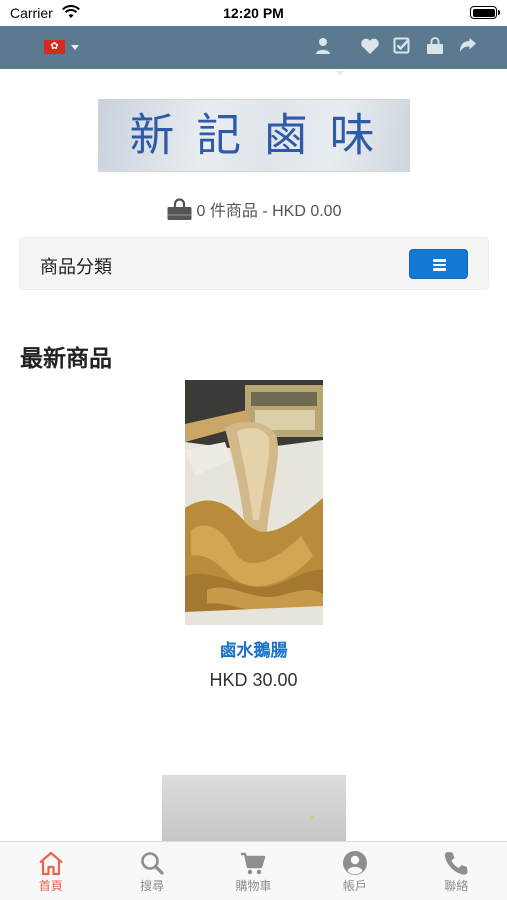 The width and height of the screenshot is (507, 900). What do you see at coordinates (152, 863) in the screenshot?
I see `search-icon` at bounding box center [152, 863].